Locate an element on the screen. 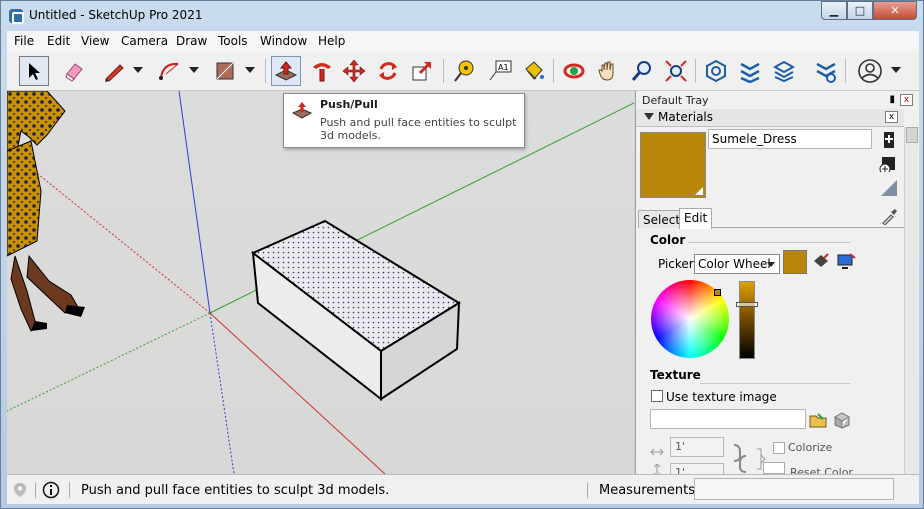 The height and width of the screenshot is (509, 924). edit-texture-icon is located at coordinates (842, 420).